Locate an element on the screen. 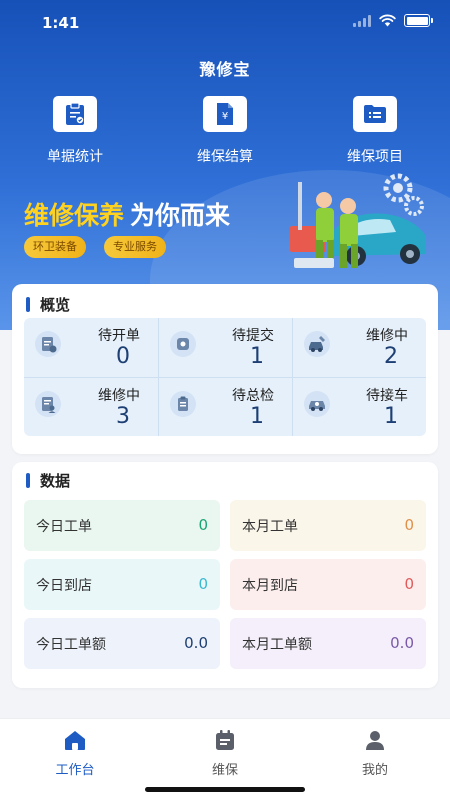 Image resolution: width=450 pixels, height=800 pixels. status-icons is located at coordinates (393, 20).